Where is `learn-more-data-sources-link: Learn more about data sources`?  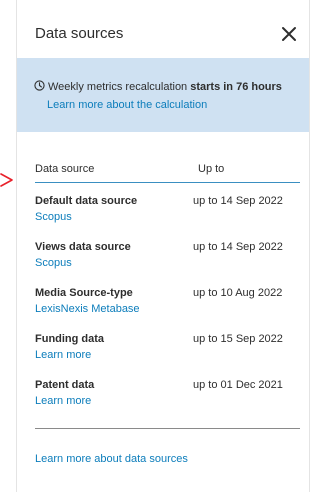
learn-more-data-sources-link: Learn more about data sources is located at coordinates (111, 459).